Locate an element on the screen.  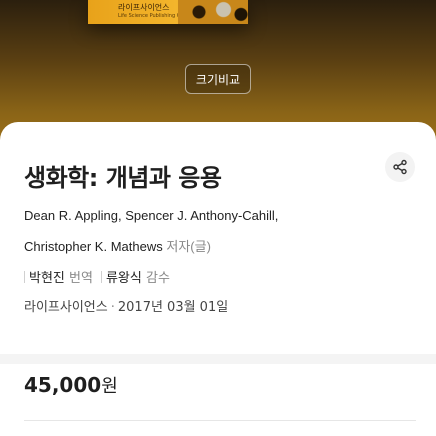
share-icon is located at coordinates (400, 167).